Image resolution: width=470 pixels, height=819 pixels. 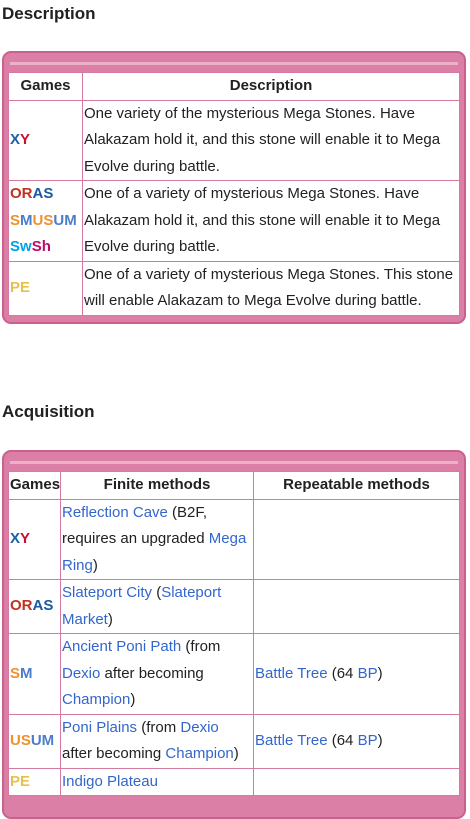 I want to click on games-cell-usum: USUM, so click(x=34, y=741).